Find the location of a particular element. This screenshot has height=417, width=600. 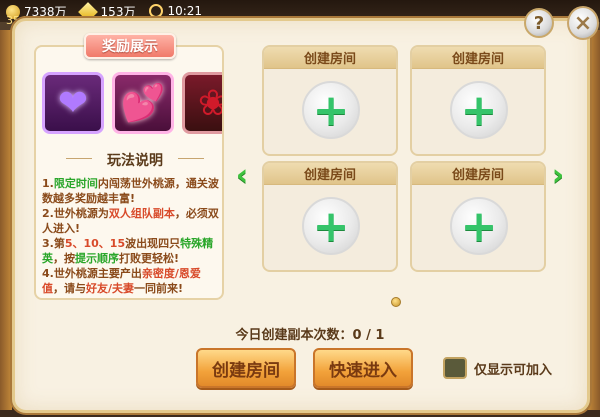

rule-highlight: 5、10、15 is located at coordinates (95, 243).